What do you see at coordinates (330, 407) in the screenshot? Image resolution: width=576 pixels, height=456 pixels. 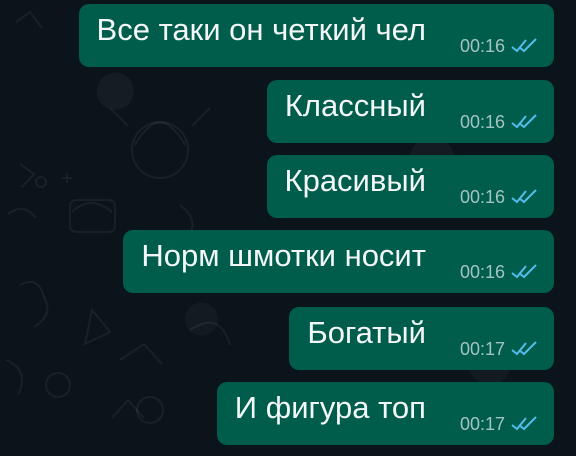 I see `message-text: И фигура топ` at bounding box center [330, 407].